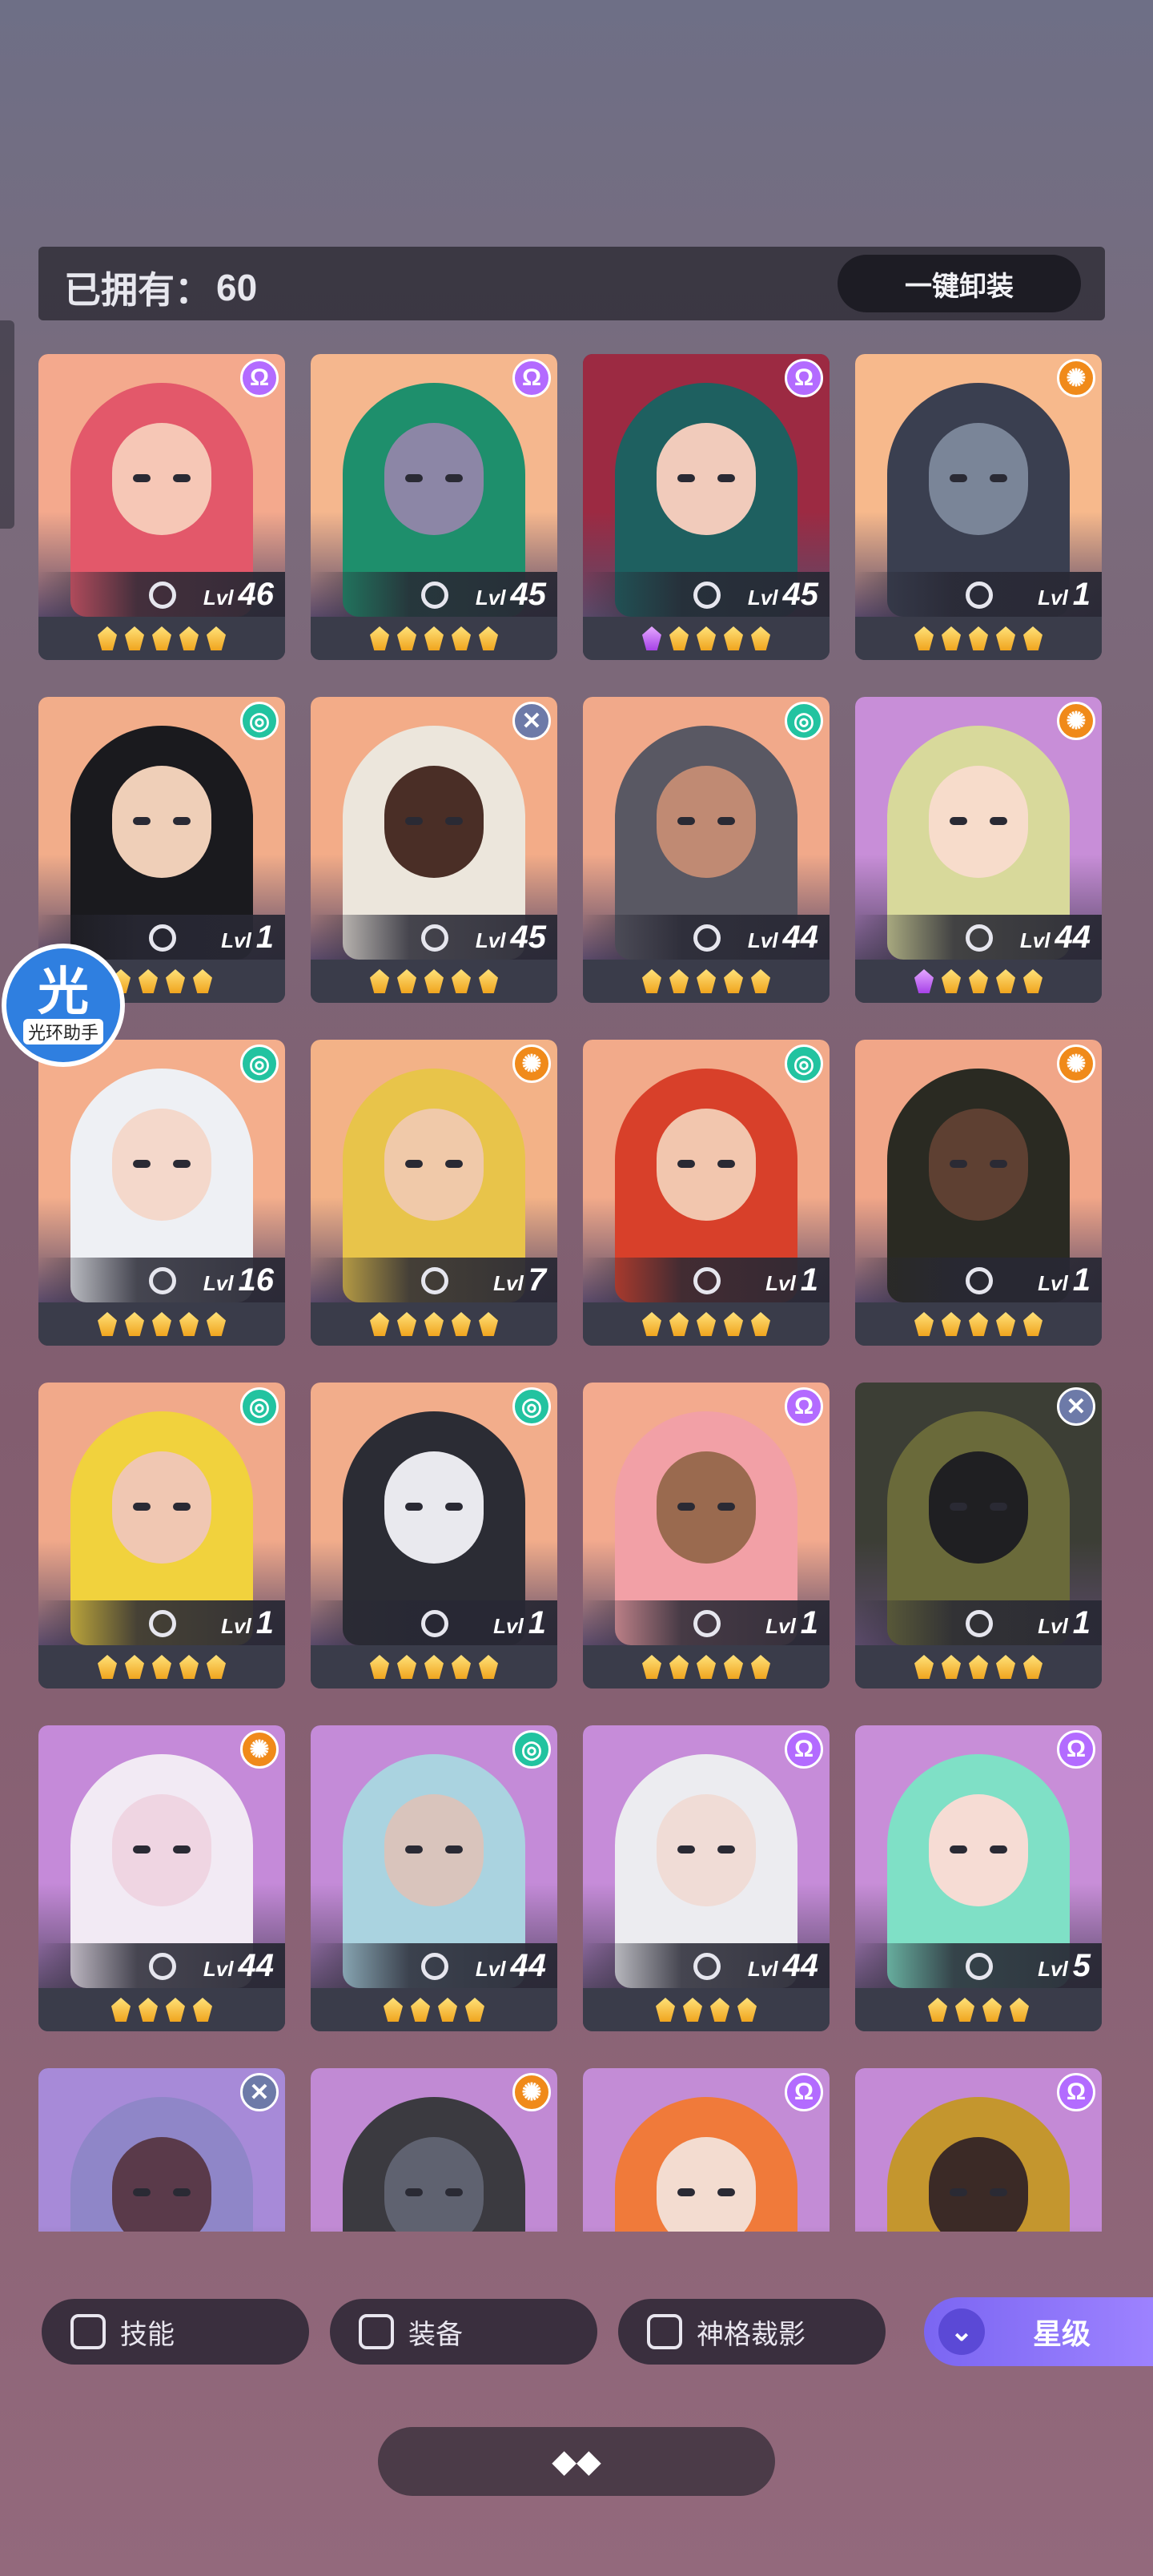 This screenshot has width=1153, height=2576. Describe the element at coordinates (88, 2331) in the screenshot. I see `checkbox-icon` at that location.